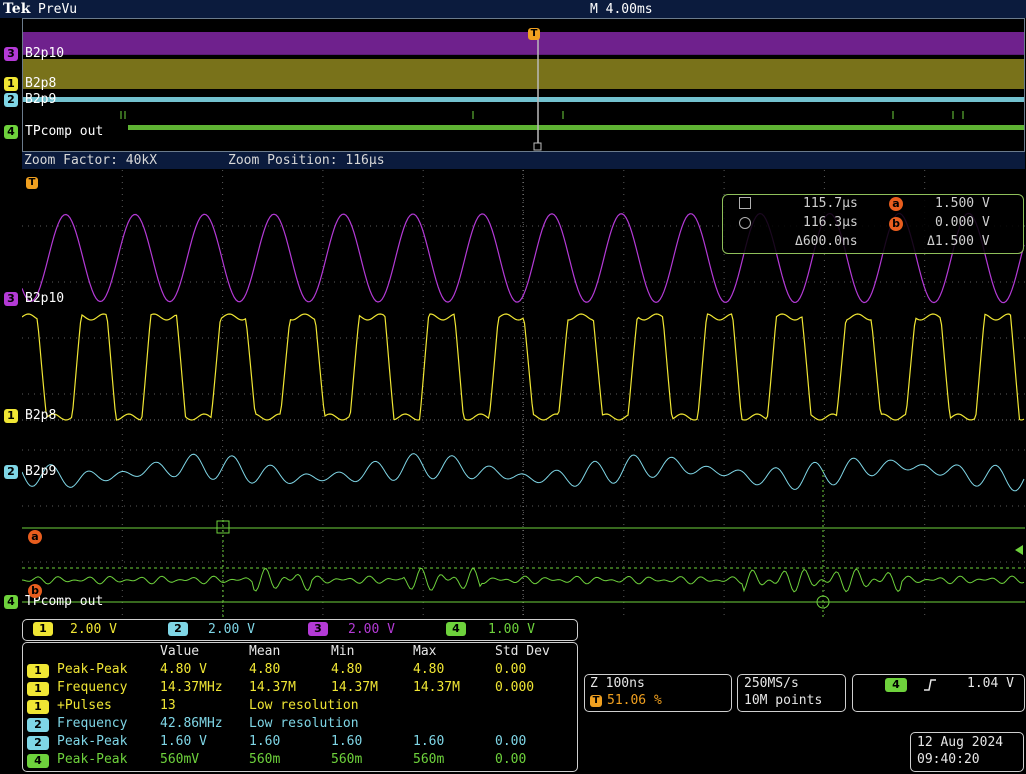 This screenshot has width=1026, height=774. What do you see at coordinates (990, 683) in the screenshot?
I see `trigger-level: 1.04 V` at bounding box center [990, 683].